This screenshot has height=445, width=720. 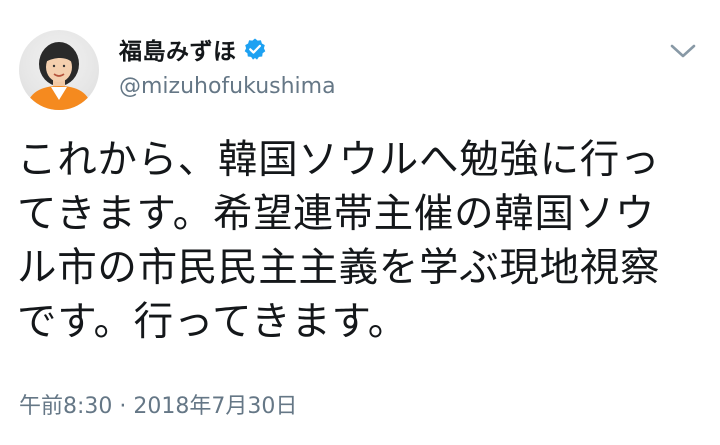 I want to click on avatar, so click(x=59, y=70).